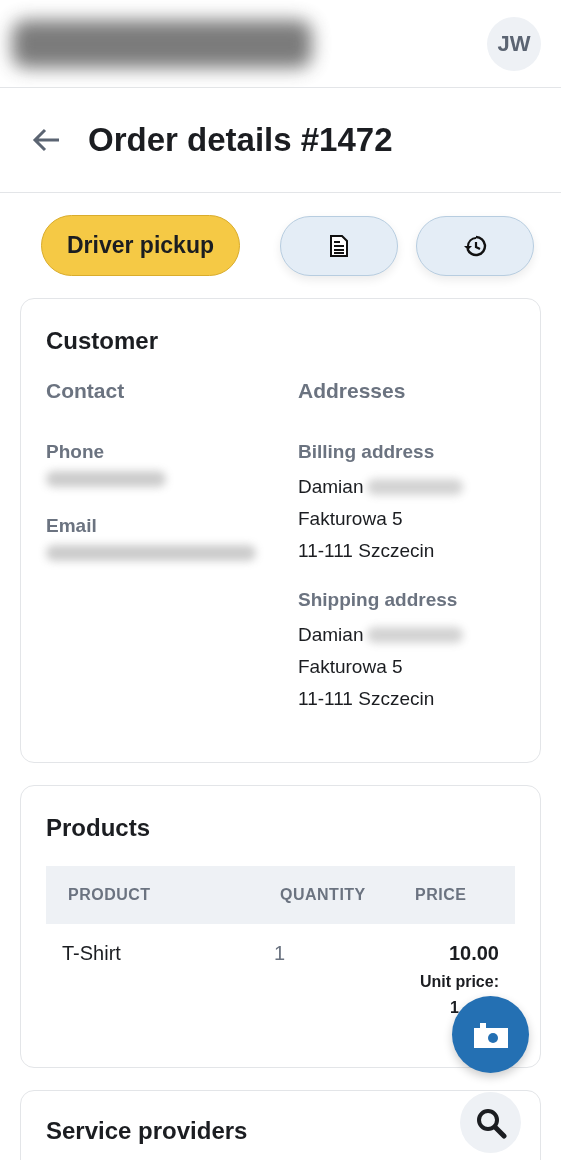  Describe the element at coordinates (147, 1131) in the screenshot. I see `card-title: Service providers` at that location.